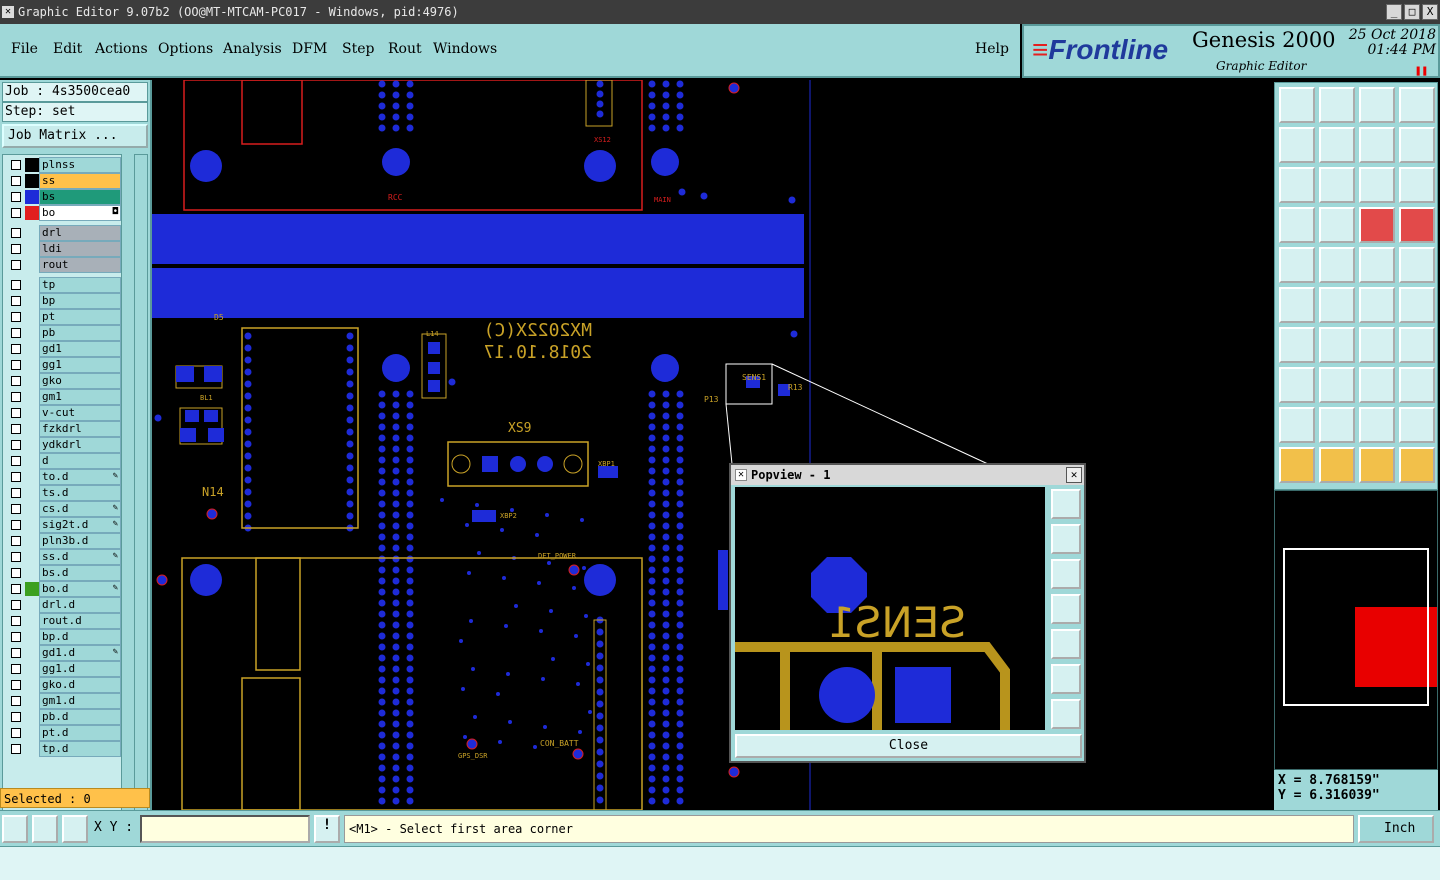  I want to click on poly-d-tool-icon, so click(1417, 425).